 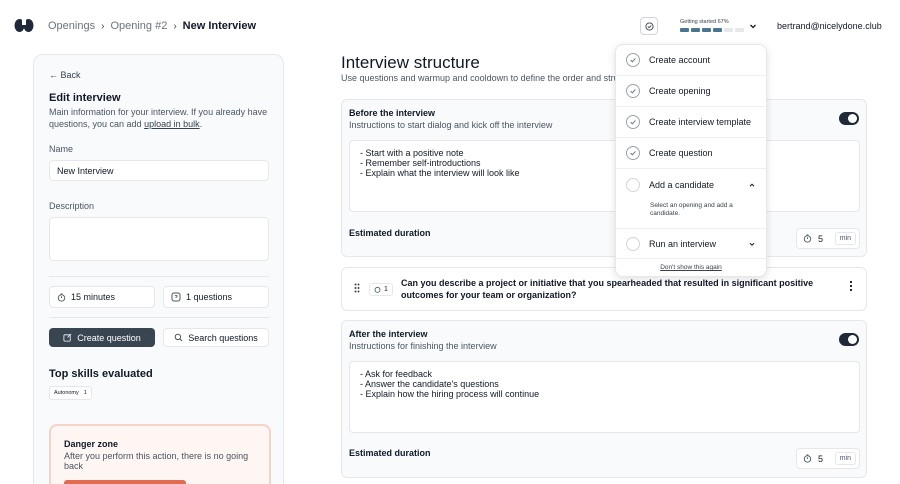 What do you see at coordinates (53, 75) in the screenshot?
I see `arrow-left-icon: ←` at bounding box center [53, 75].